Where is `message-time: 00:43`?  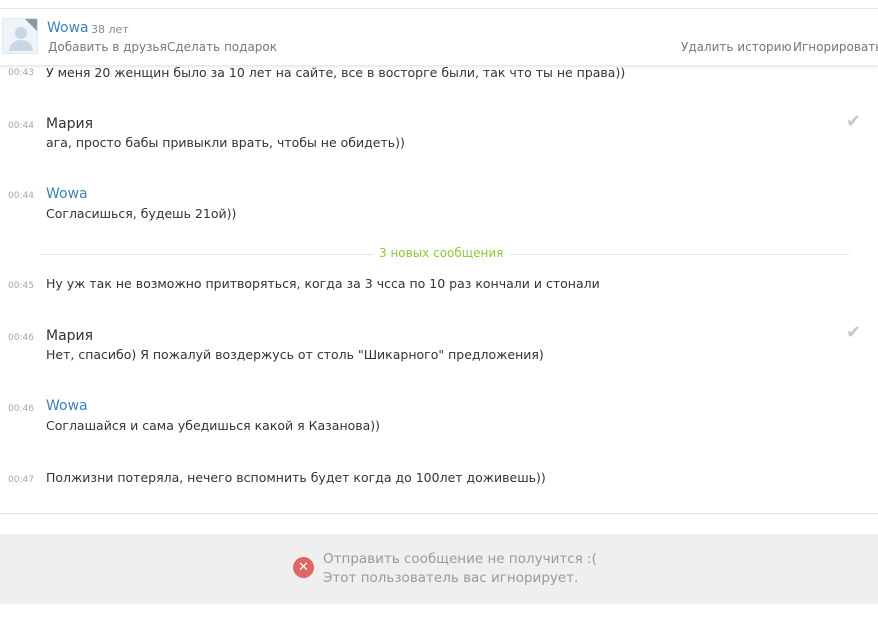 message-time: 00:43 is located at coordinates (21, 73).